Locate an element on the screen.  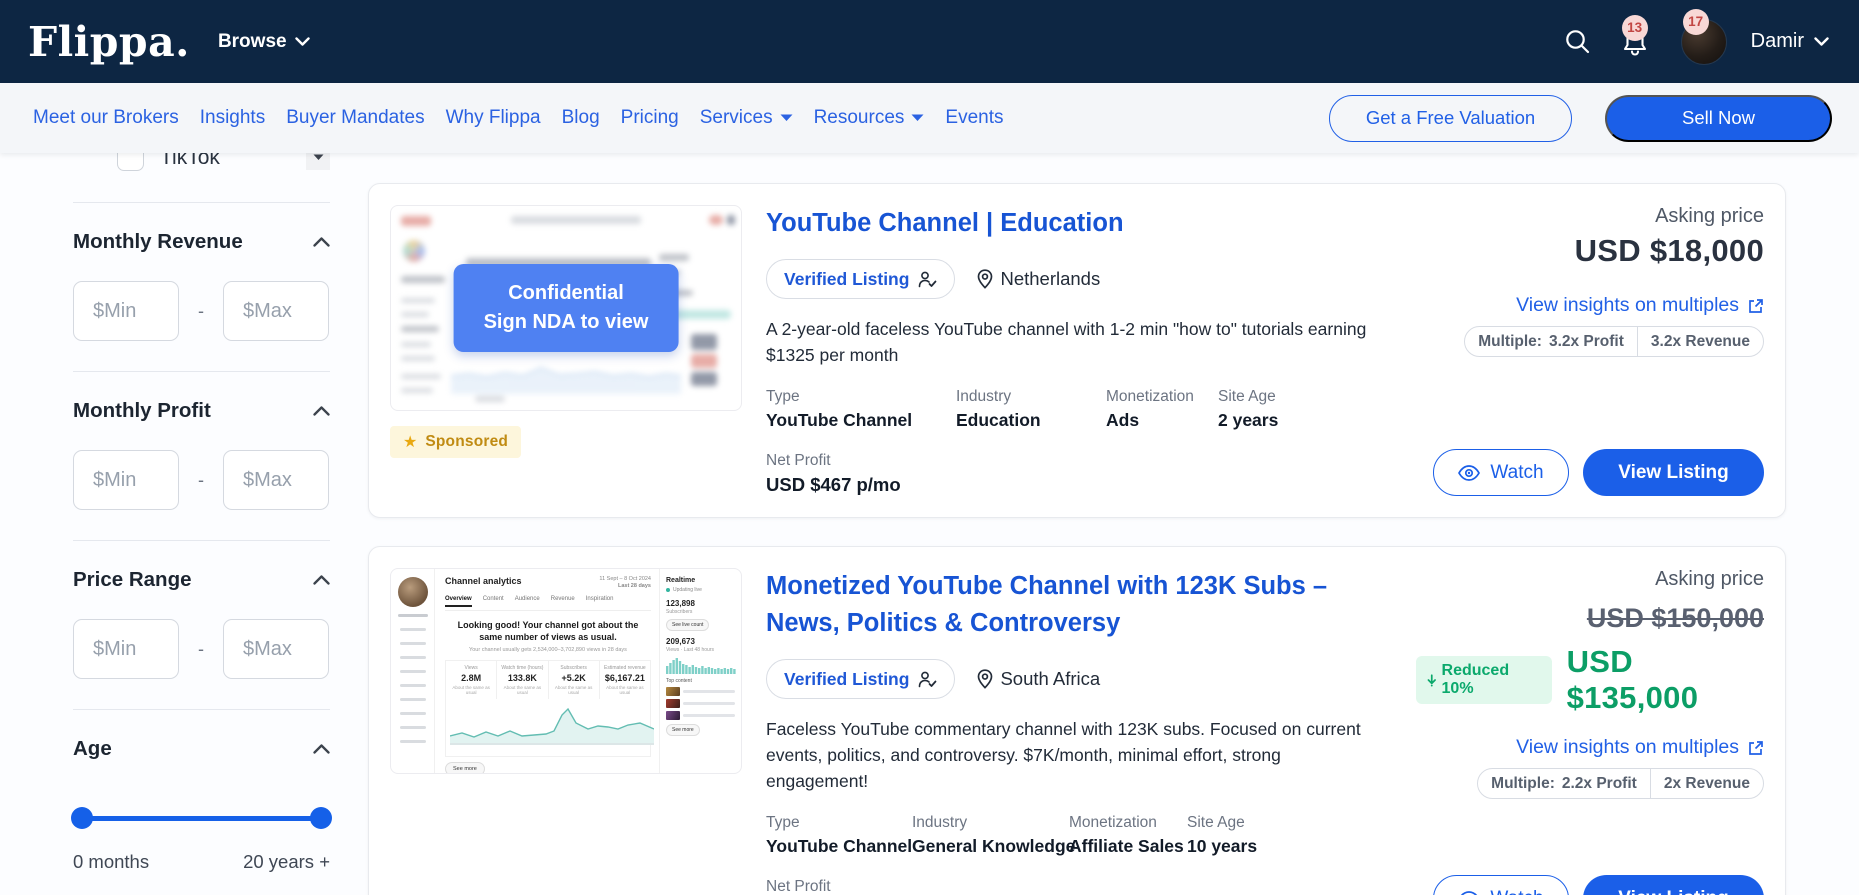
price-range-max-input is located at coordinates (276, 649).